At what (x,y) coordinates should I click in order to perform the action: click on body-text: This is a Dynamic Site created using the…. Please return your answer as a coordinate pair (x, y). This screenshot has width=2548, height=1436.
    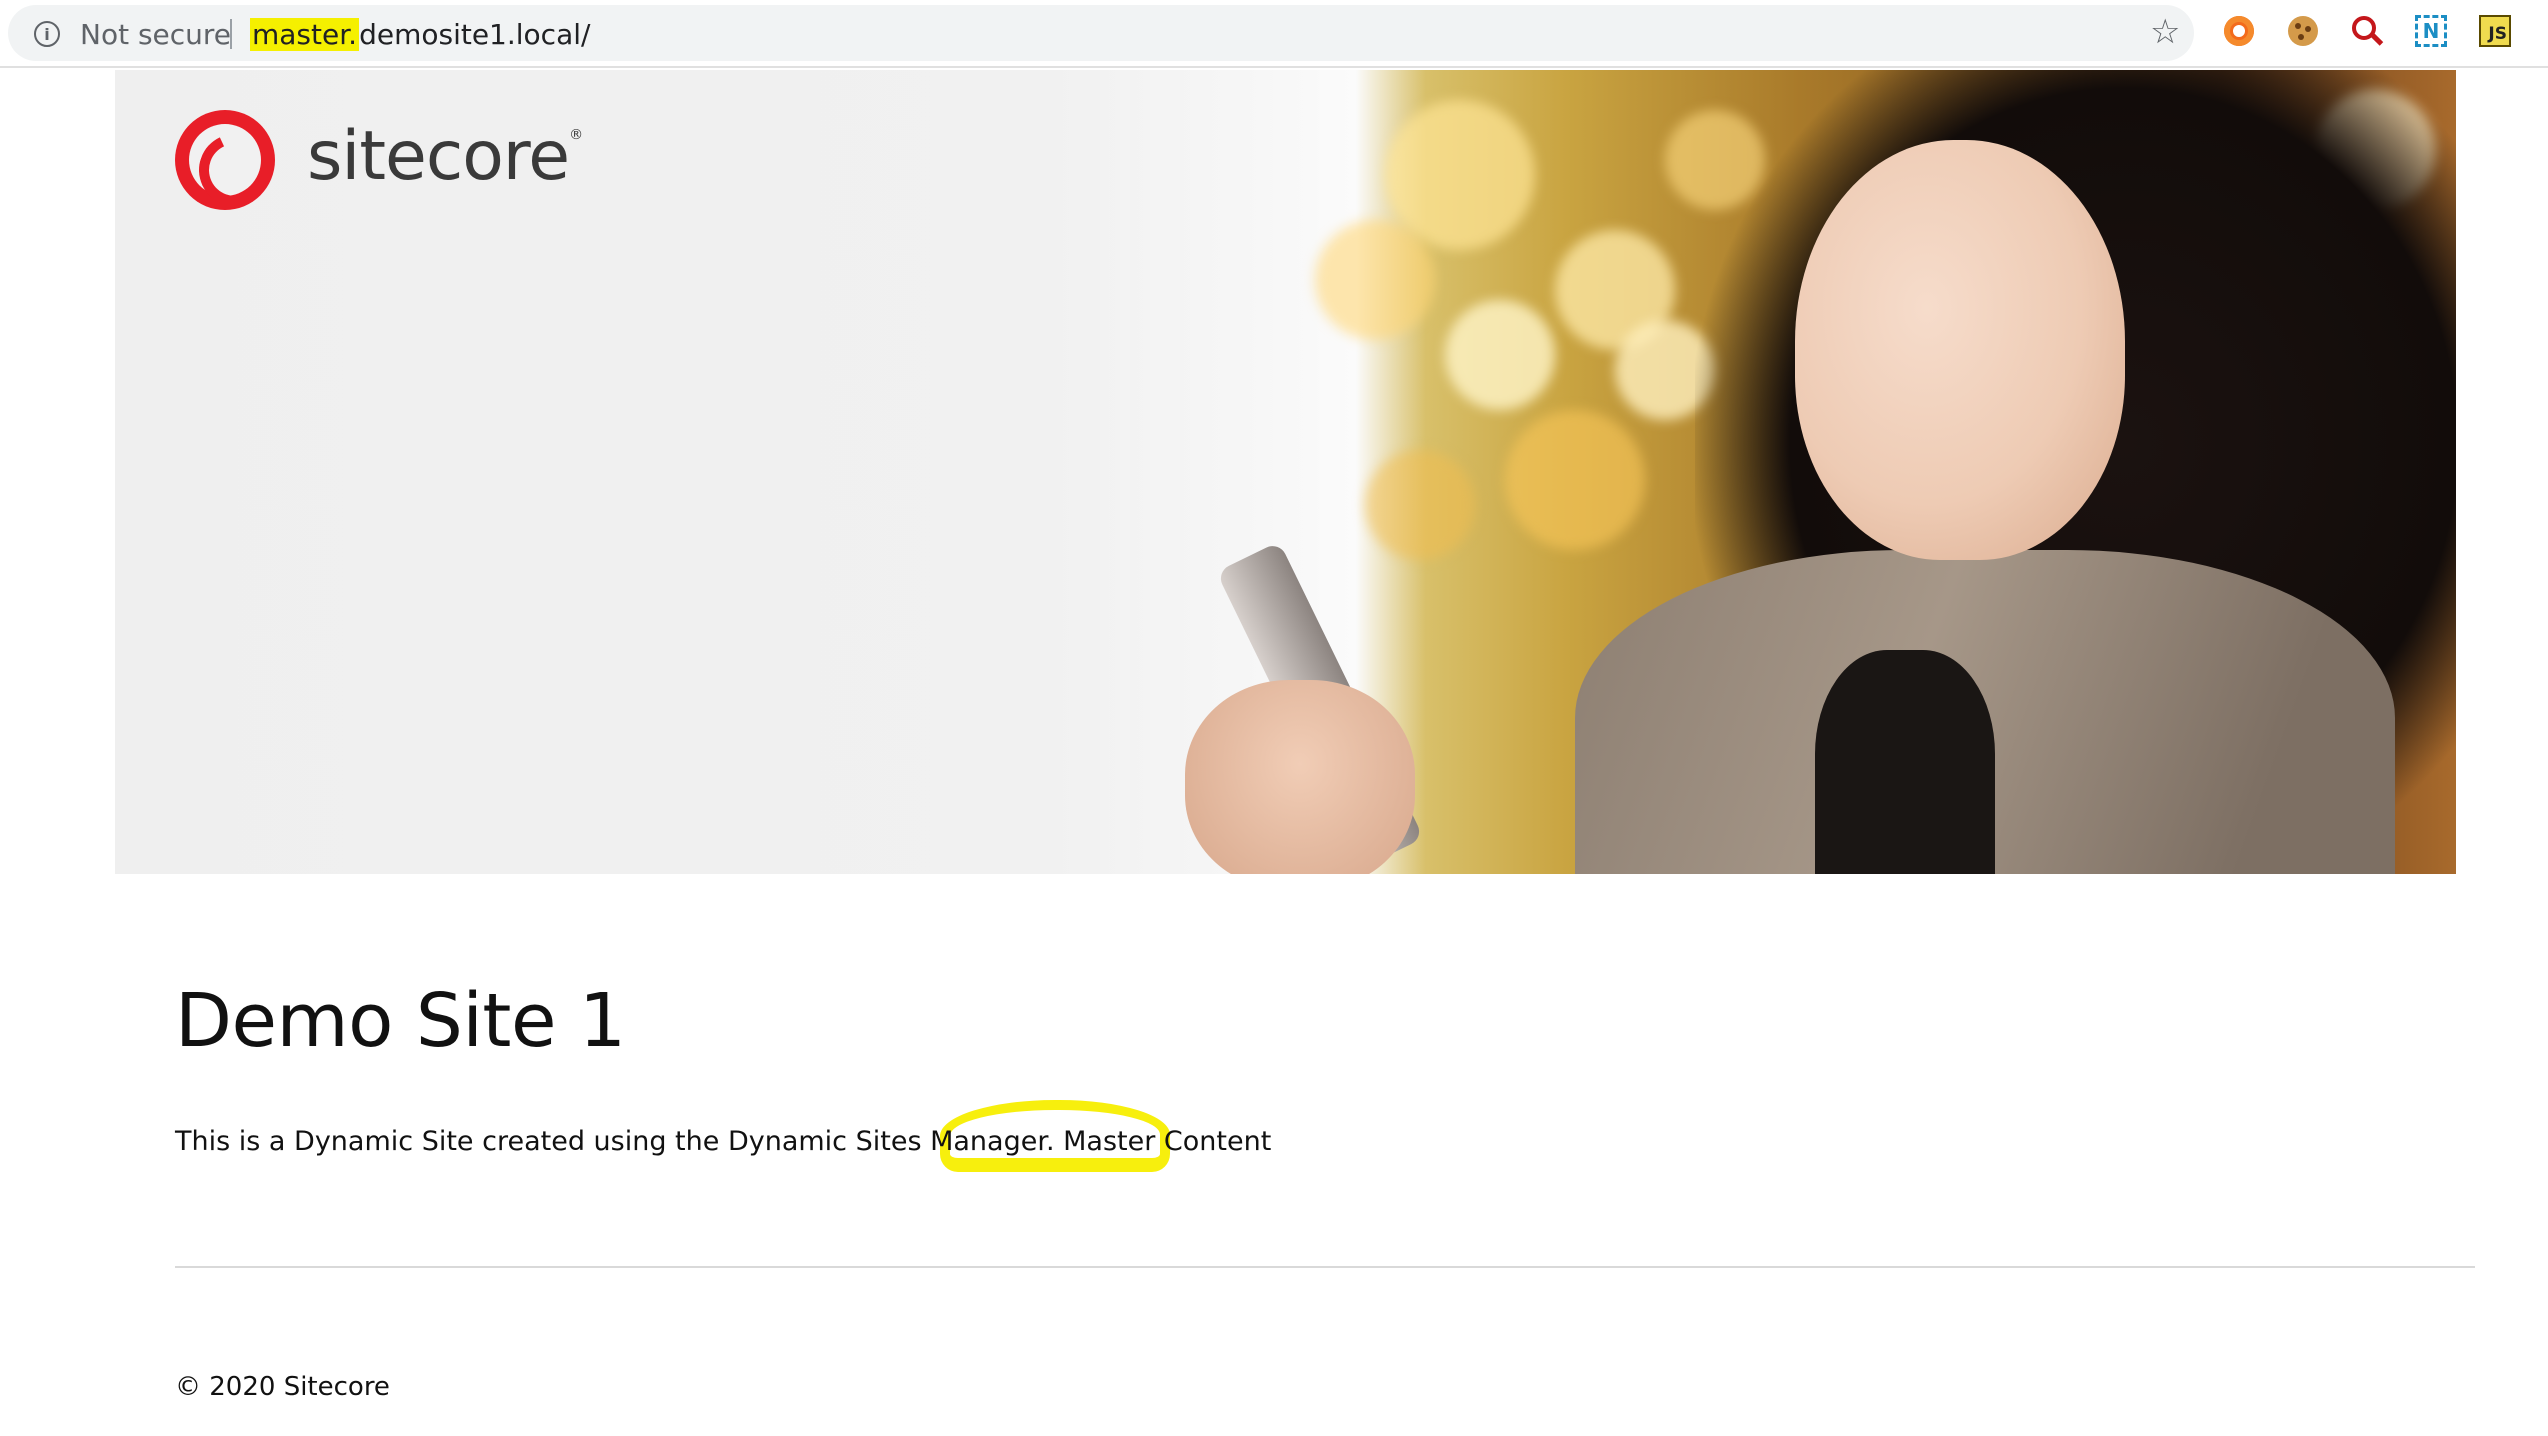
    Looking at the image, I should click on (723, 1141).